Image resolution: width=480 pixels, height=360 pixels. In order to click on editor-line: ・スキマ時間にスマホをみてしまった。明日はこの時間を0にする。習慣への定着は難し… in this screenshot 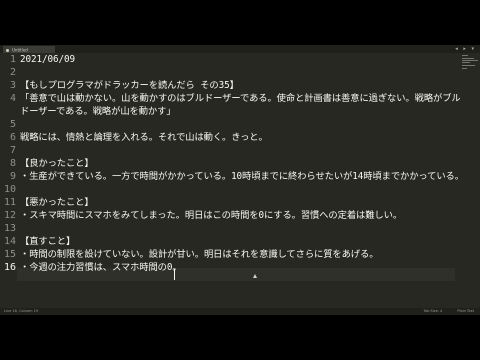, I will do `click(211, 215)`.